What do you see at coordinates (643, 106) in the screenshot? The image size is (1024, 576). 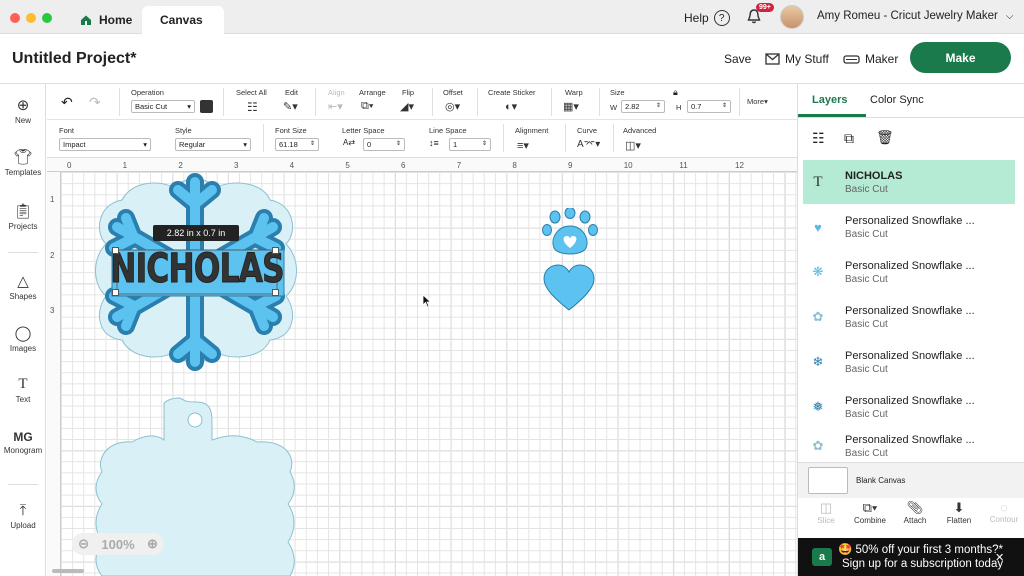 I see `width-input: 2.82 ⇕` at bounding box center [643, 106].